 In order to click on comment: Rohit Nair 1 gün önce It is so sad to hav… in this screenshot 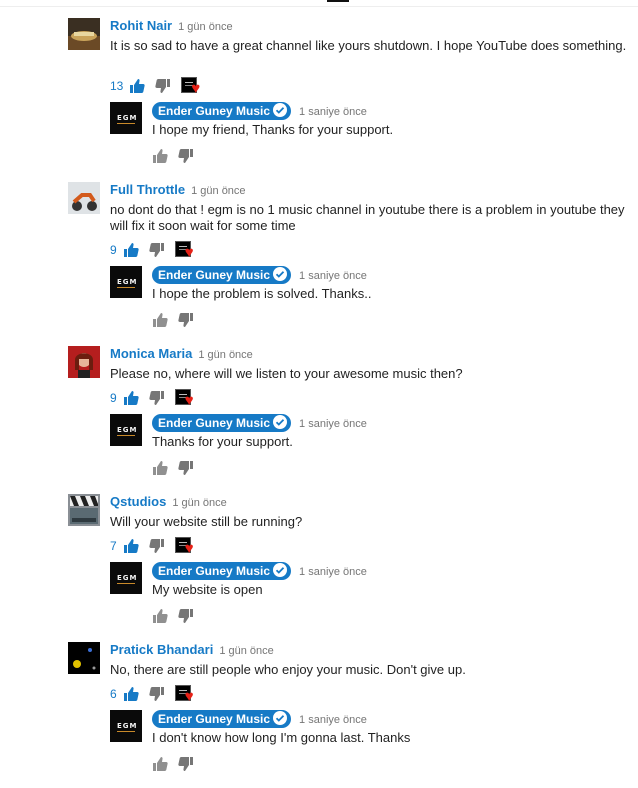, I will do `click(348, 60)`.